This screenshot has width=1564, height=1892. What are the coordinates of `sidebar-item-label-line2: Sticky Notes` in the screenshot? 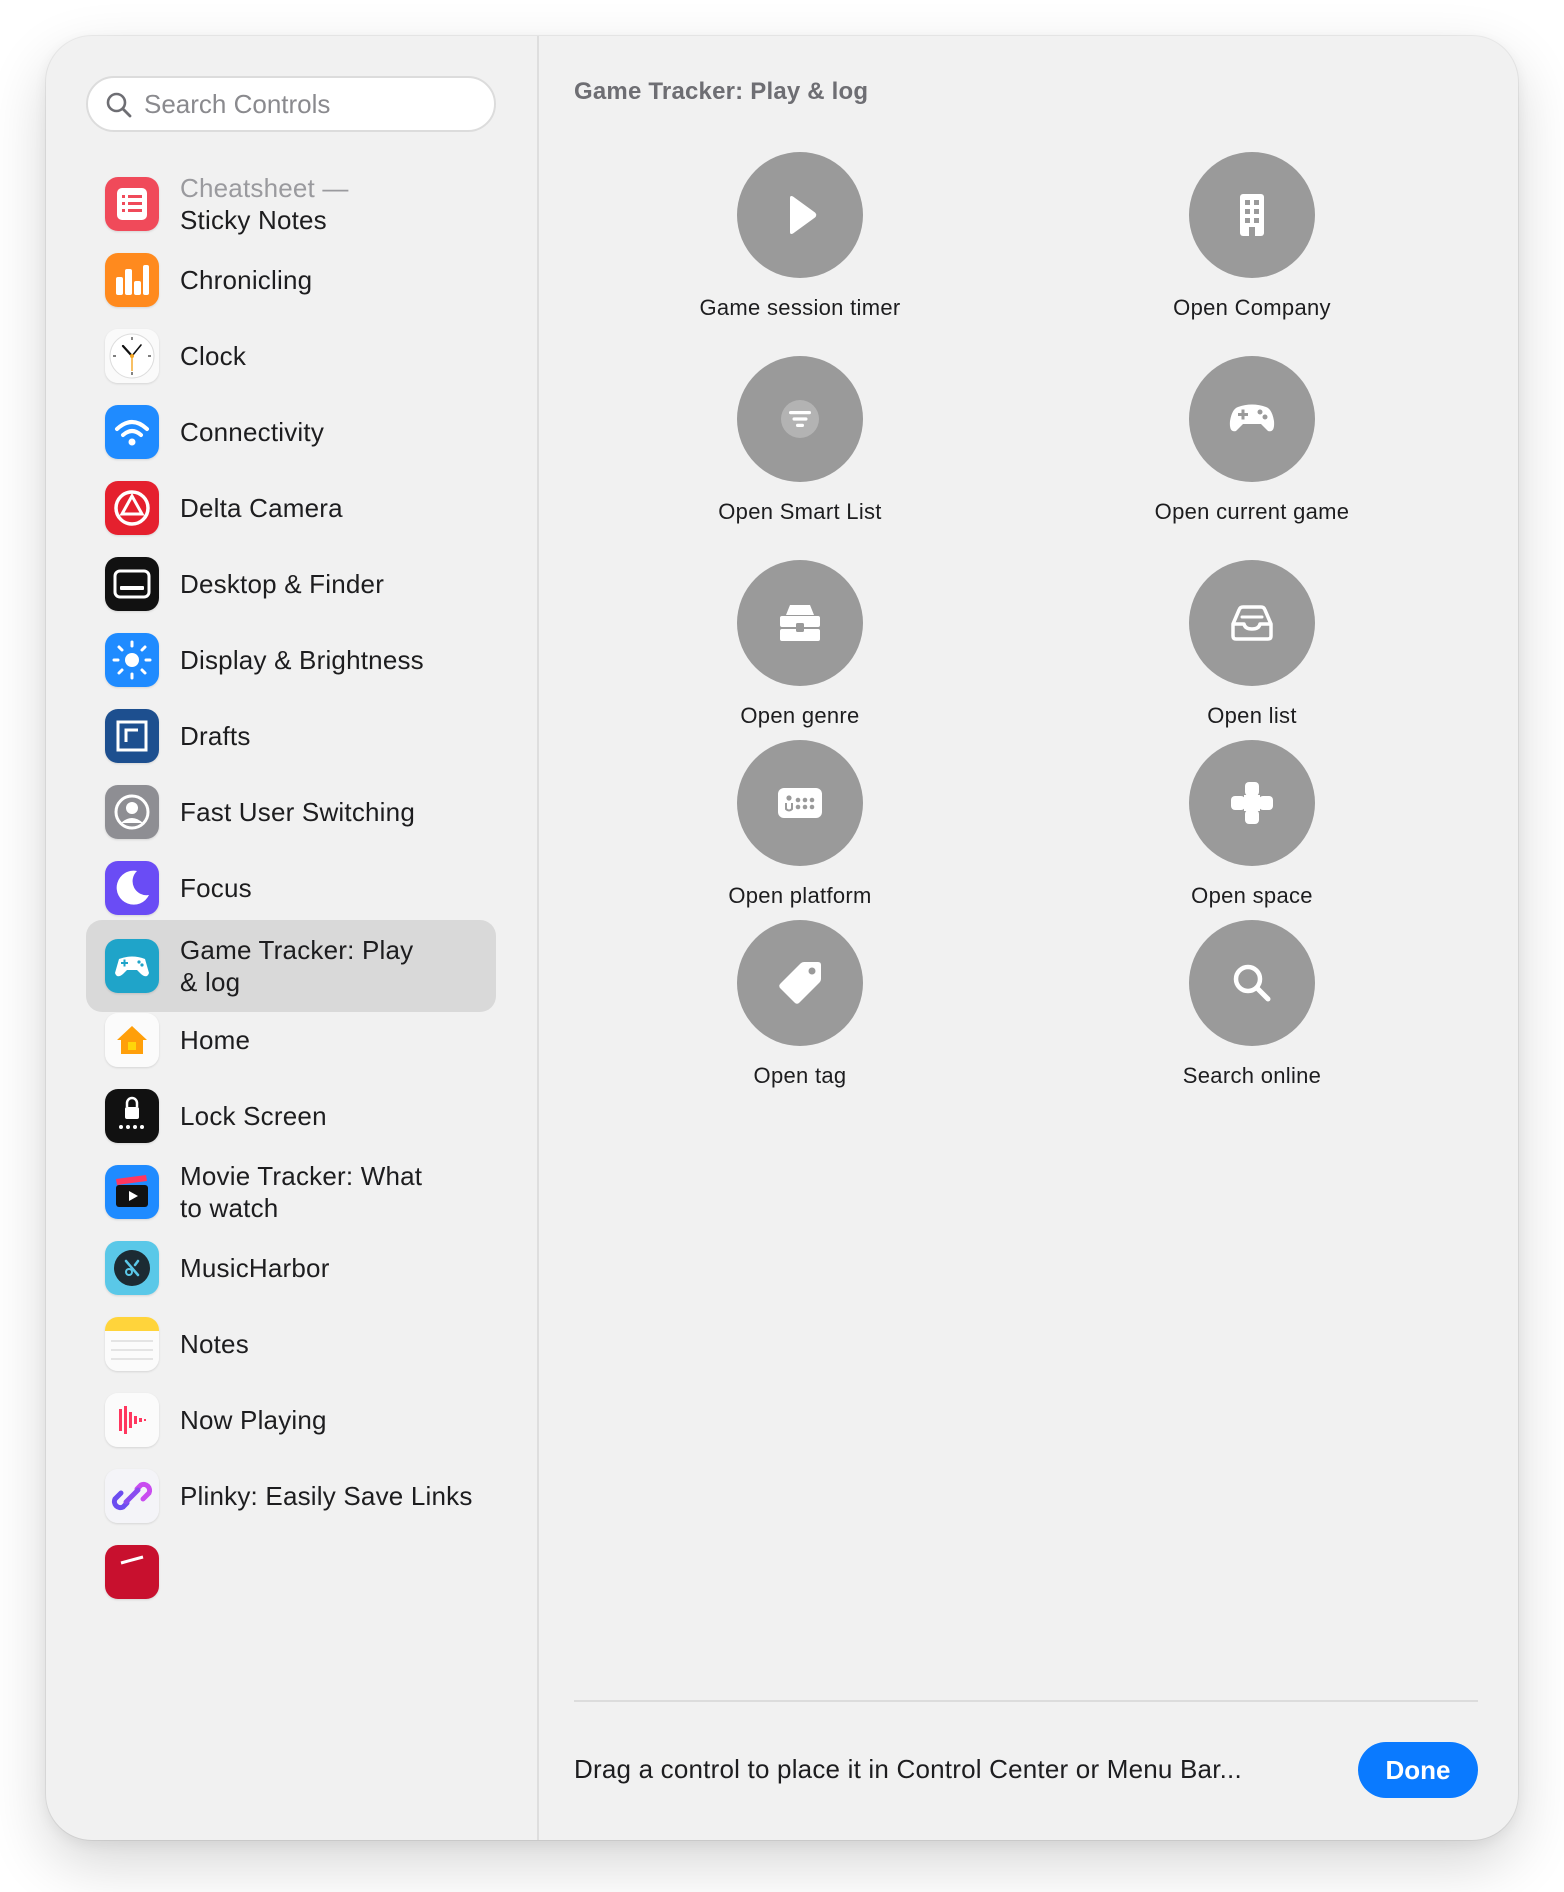 It's located at (253, 220).